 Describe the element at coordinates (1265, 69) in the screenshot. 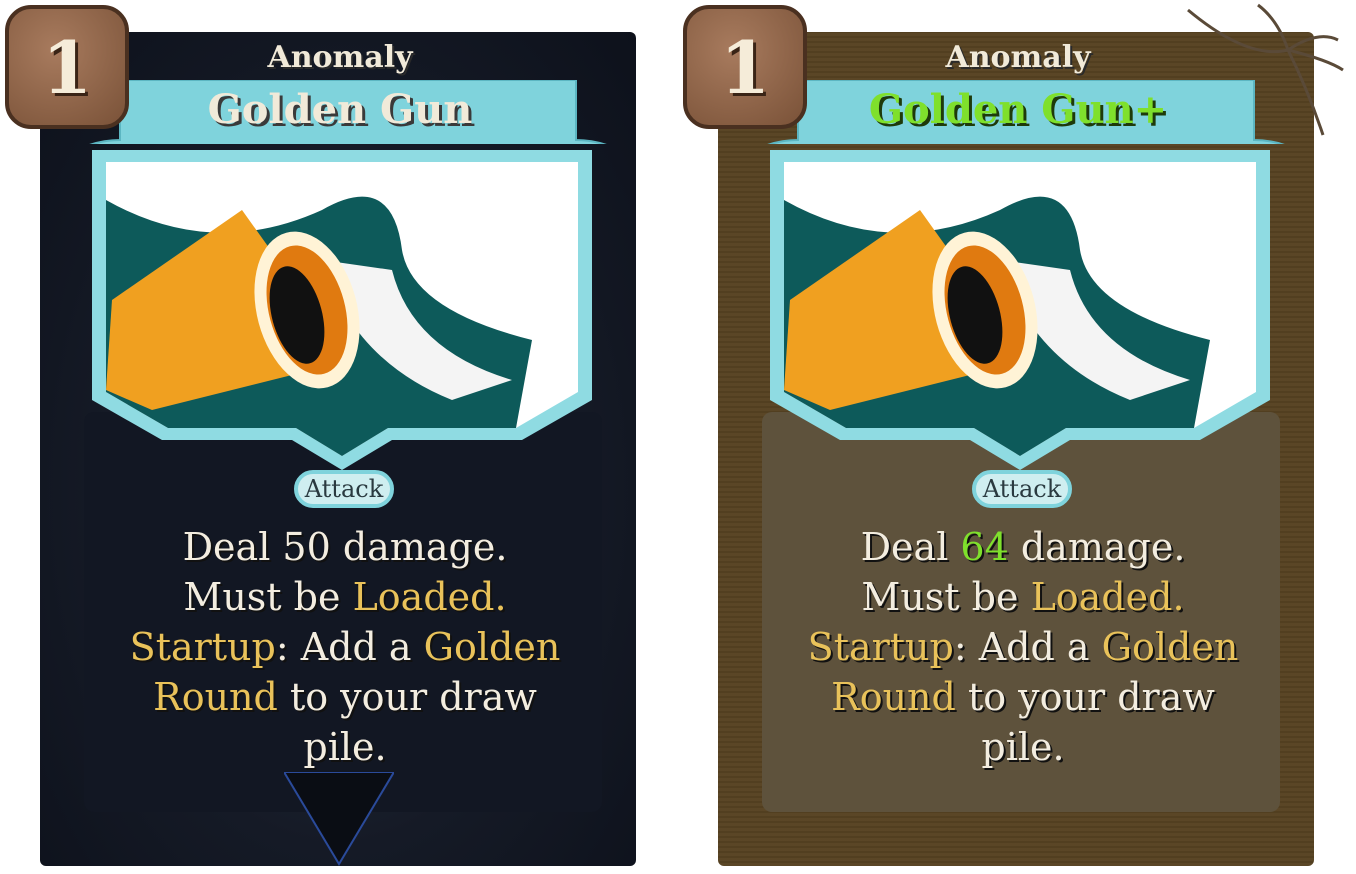

I see `twine-icon` at that location.